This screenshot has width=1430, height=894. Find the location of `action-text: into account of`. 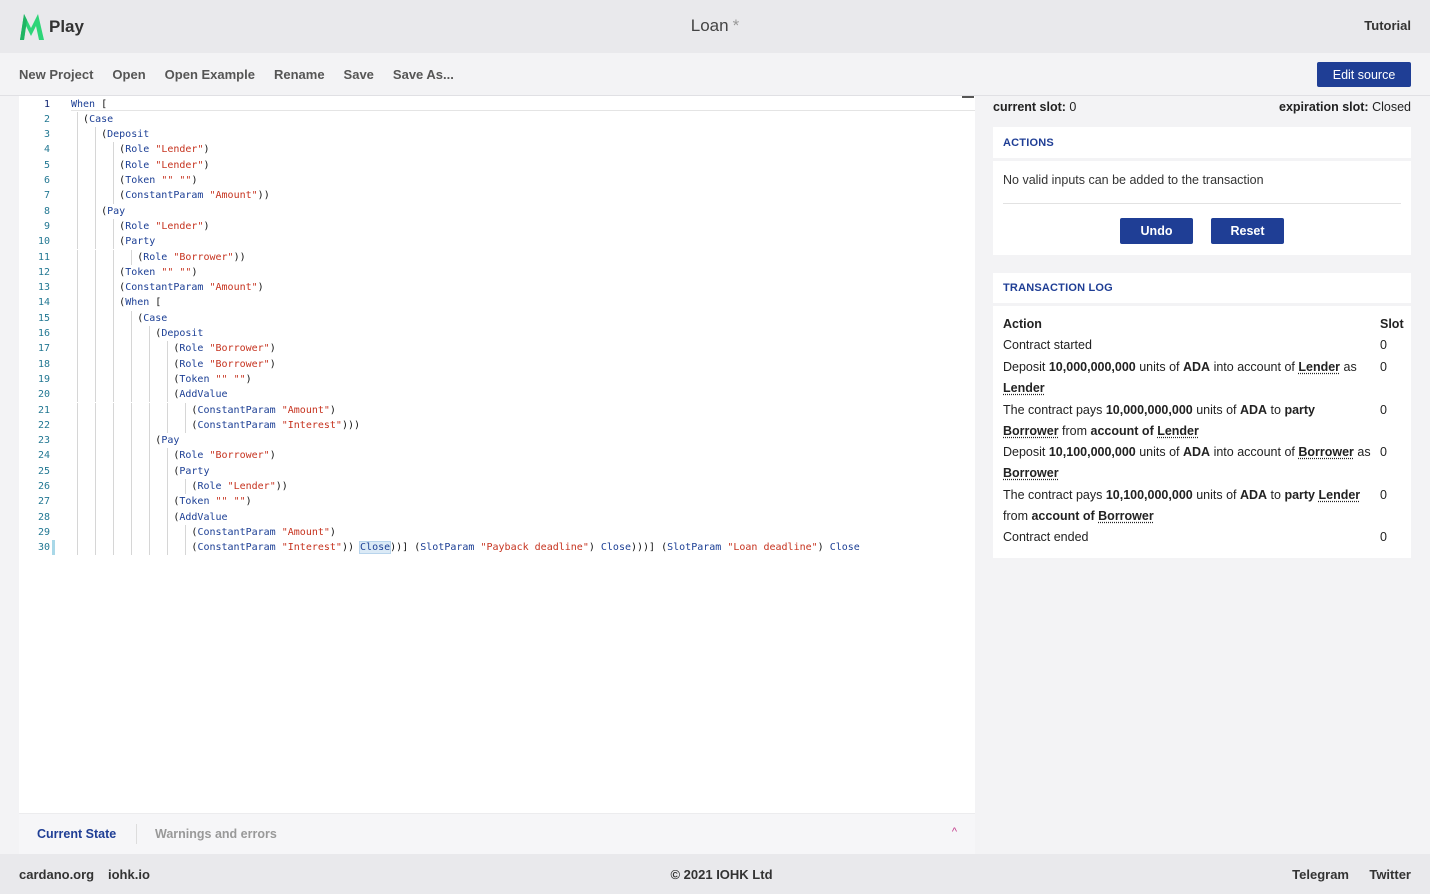

action-text: into account of is located at coordinates (1254, 367).